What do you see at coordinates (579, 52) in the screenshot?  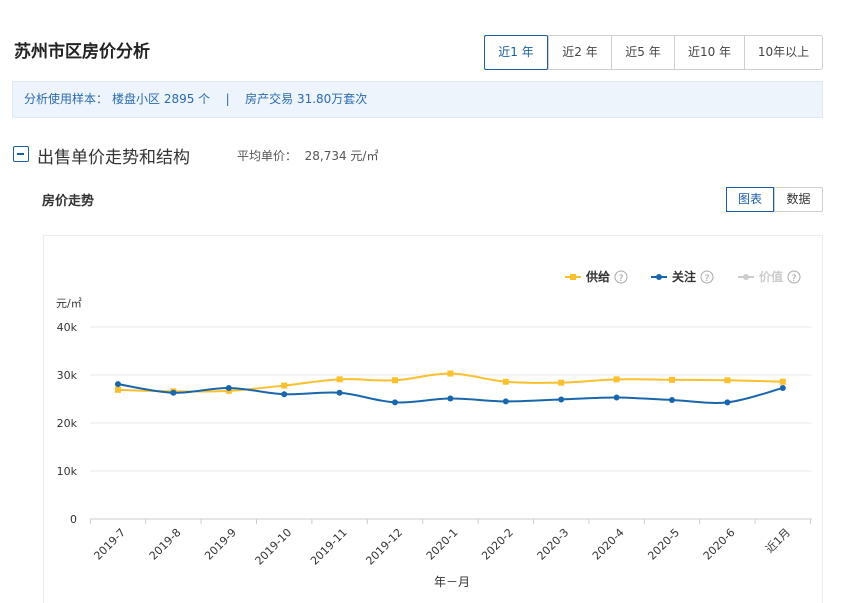 I see `range-2-year-button: 近2 年` at bounding box center [579, 52].